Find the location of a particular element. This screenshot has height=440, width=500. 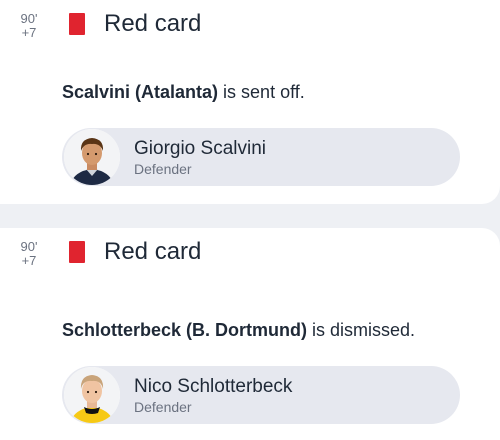

player-name: Giorgio Scalvini is located at coordinates (200, 148).